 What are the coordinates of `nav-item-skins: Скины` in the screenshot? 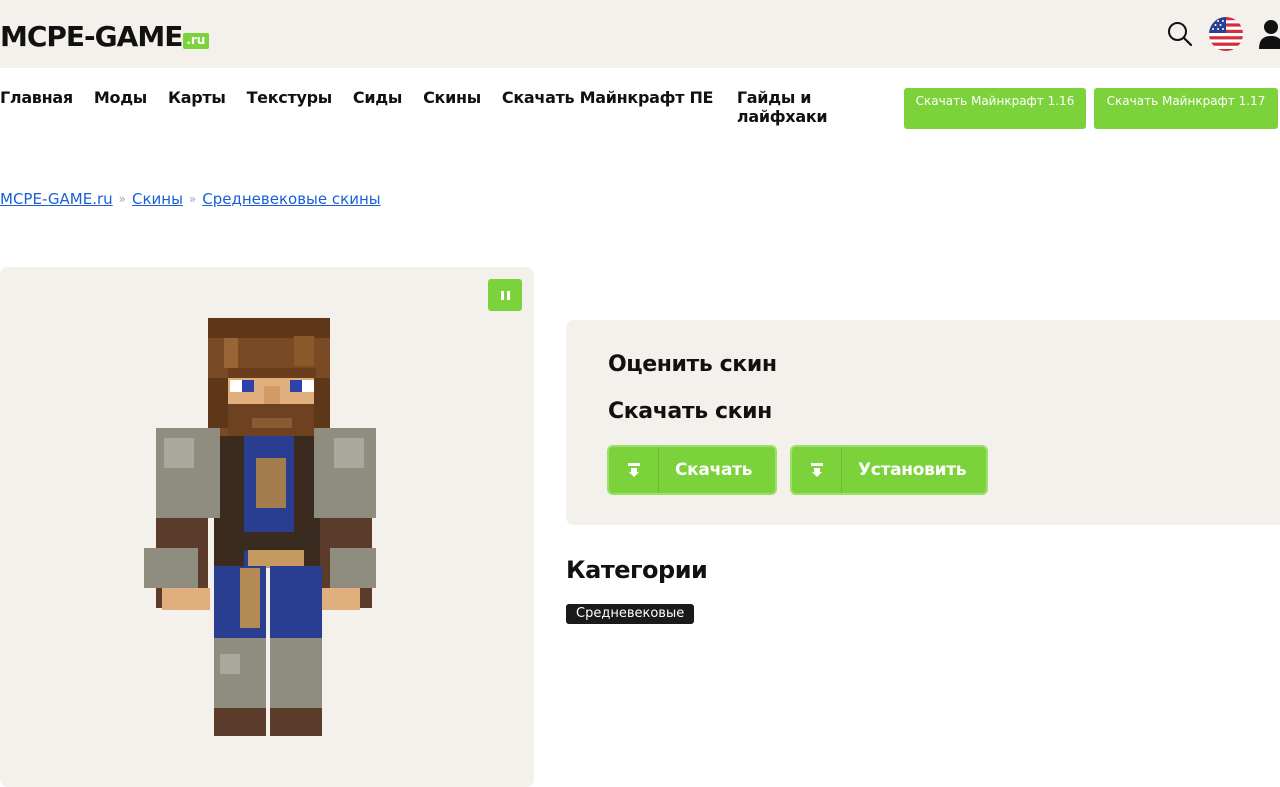 It's located at (452, 97).